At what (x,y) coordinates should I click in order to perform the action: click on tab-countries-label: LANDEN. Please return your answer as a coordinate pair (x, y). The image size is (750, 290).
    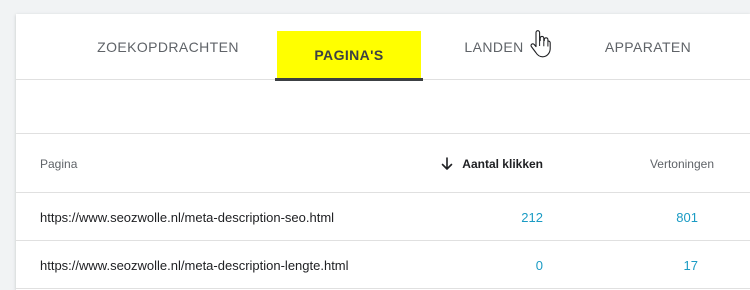
    Looking at the image, I should click on (494, 47).